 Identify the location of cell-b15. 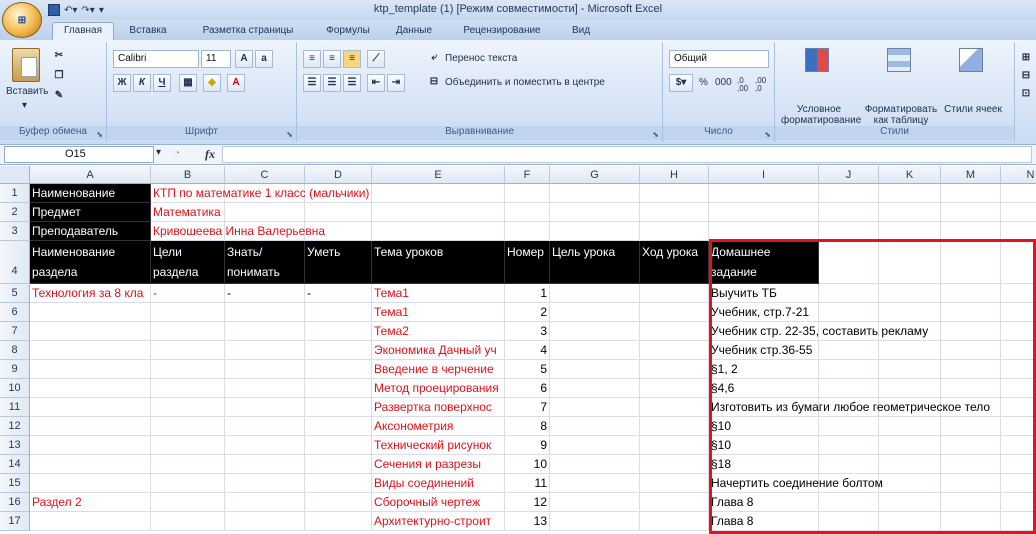
(188, 483).